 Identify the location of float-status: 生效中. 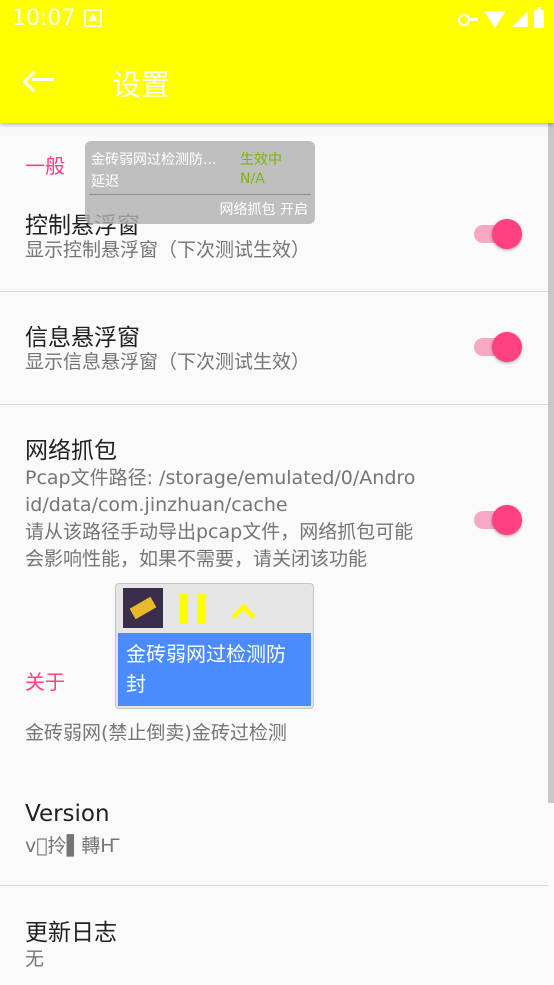
(261, 160).